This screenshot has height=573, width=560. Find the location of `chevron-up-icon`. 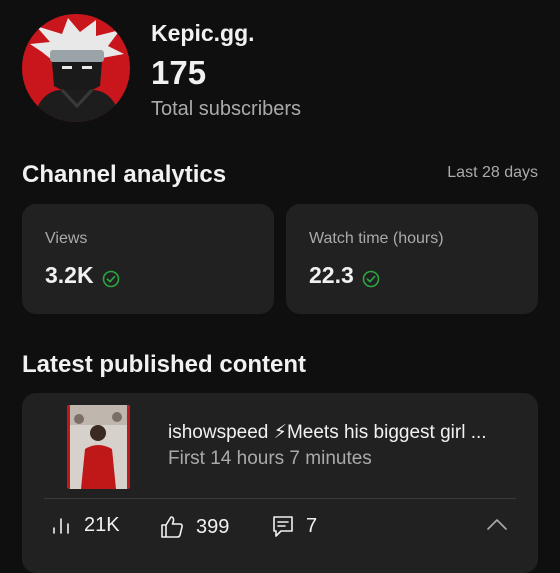

chevron-up-icon is located at coordinates (497, 526).